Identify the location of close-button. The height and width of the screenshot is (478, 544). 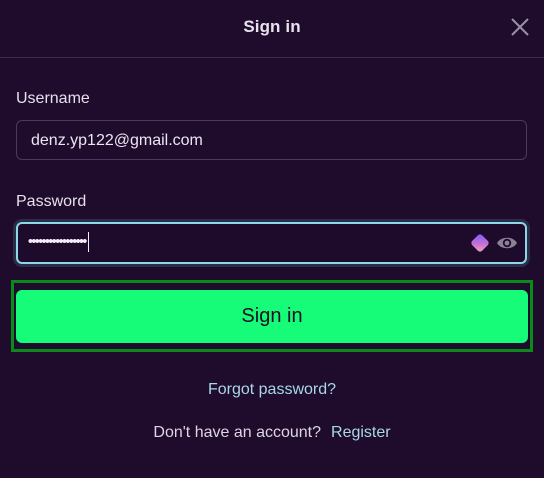
(520, 27).